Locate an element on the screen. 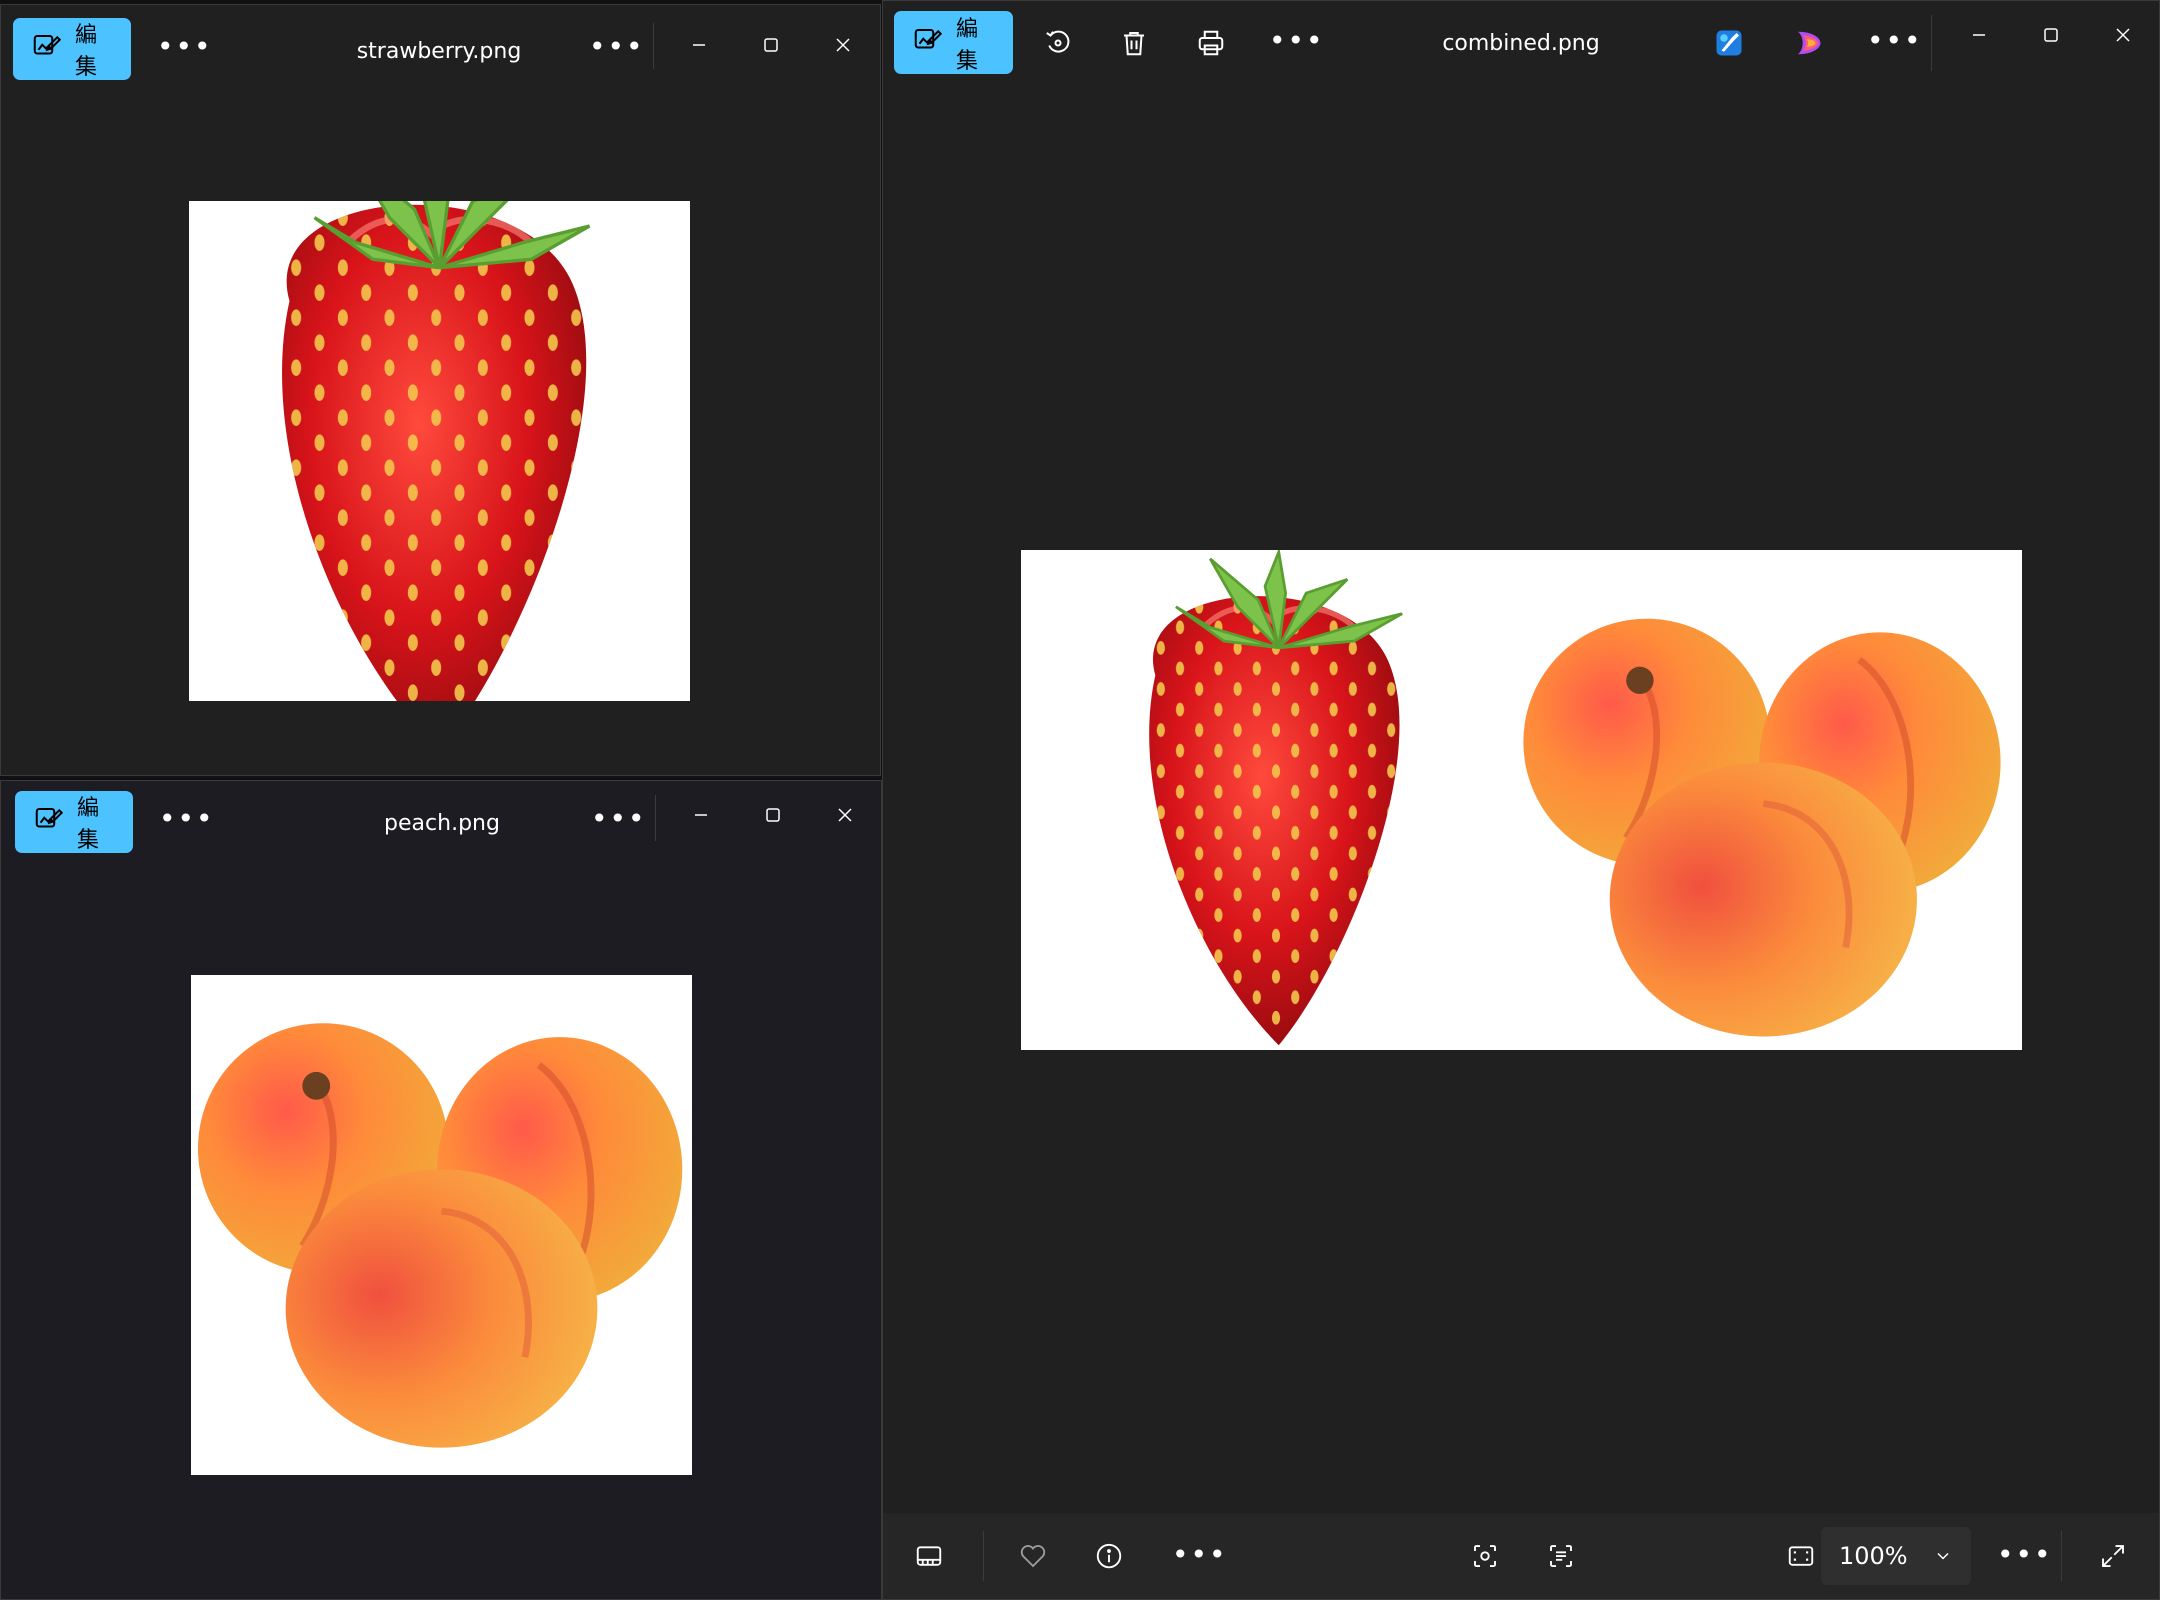 The width and height of the screenshot is (2160, 1600). filmstrip-icon is located at coordinates (929, 1556).